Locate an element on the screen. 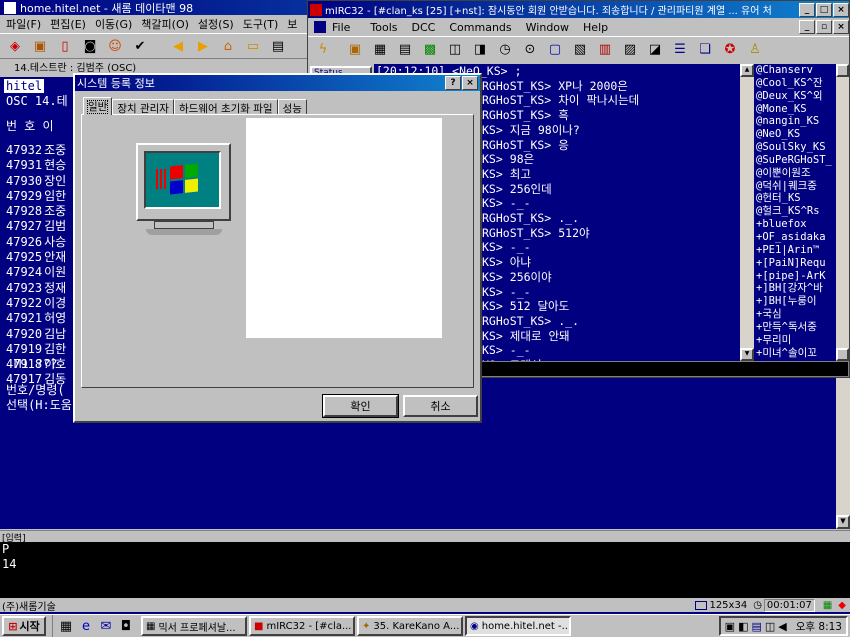  board-row: 47921 허영 is located at coordinates (36, 318).